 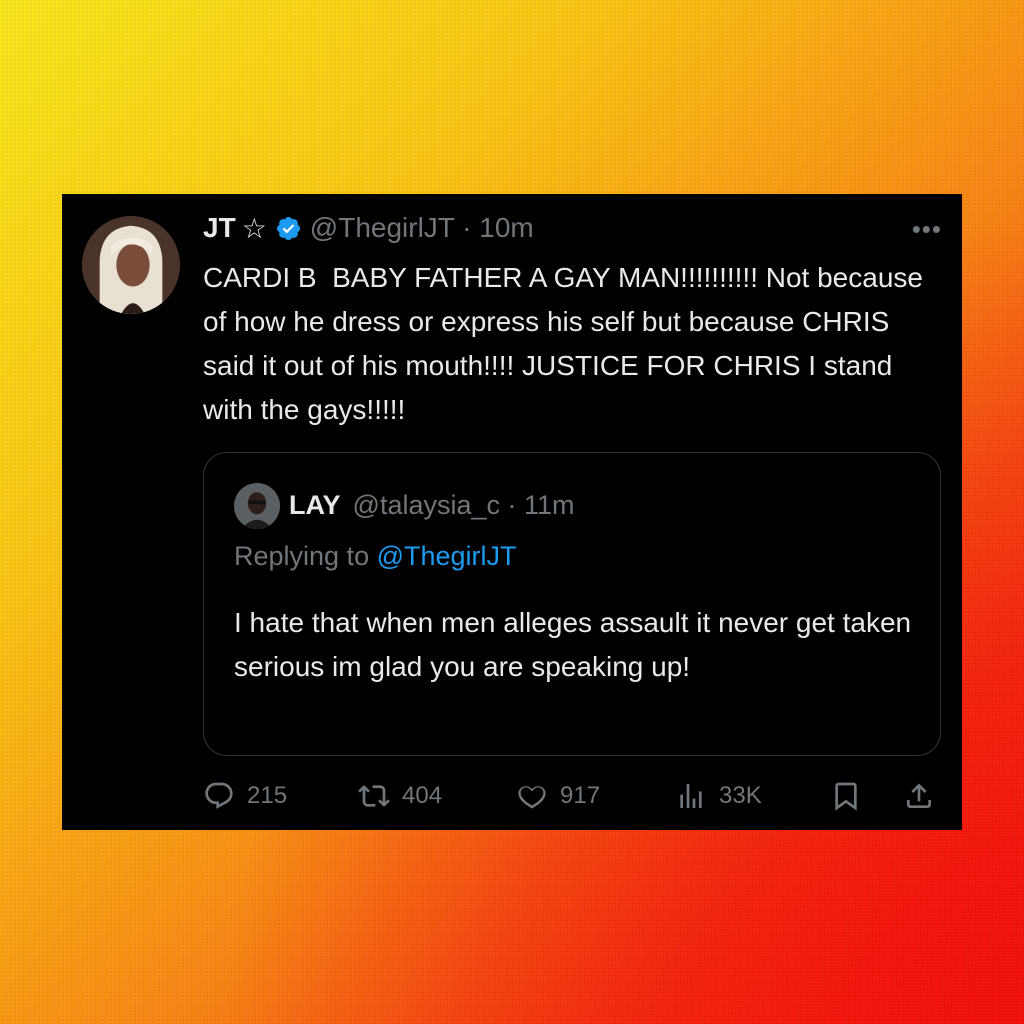 What do you see at coordinates (532, 797) in the screenshot?
I see `heart-icon` at bounding box center [532, 797].